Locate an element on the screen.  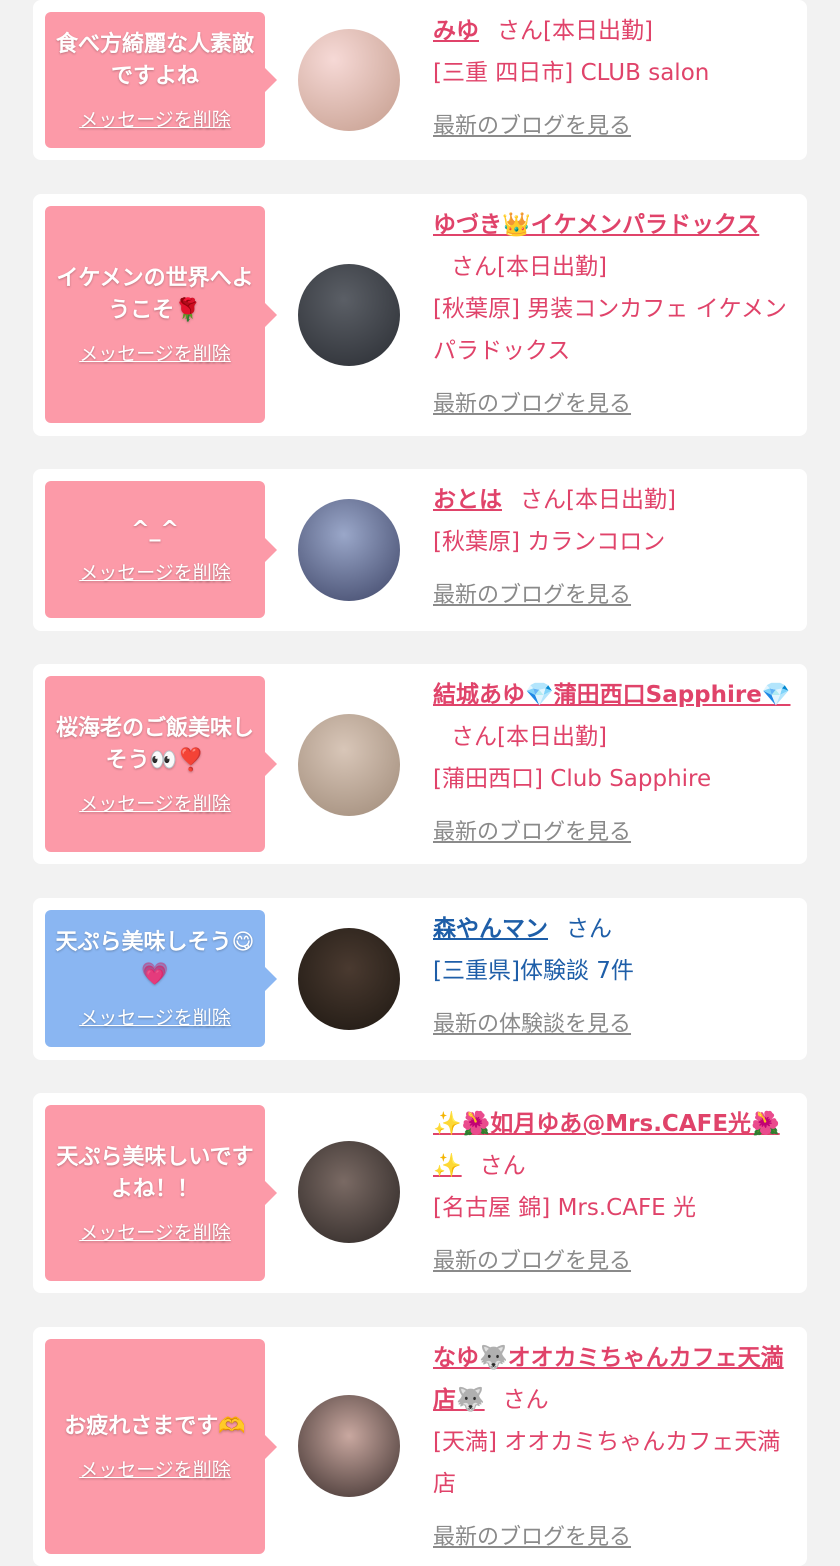
message-bubble: 天ぷら美味しいですよね！！ メッセージを削除 is located at coordinates (161, 1193).